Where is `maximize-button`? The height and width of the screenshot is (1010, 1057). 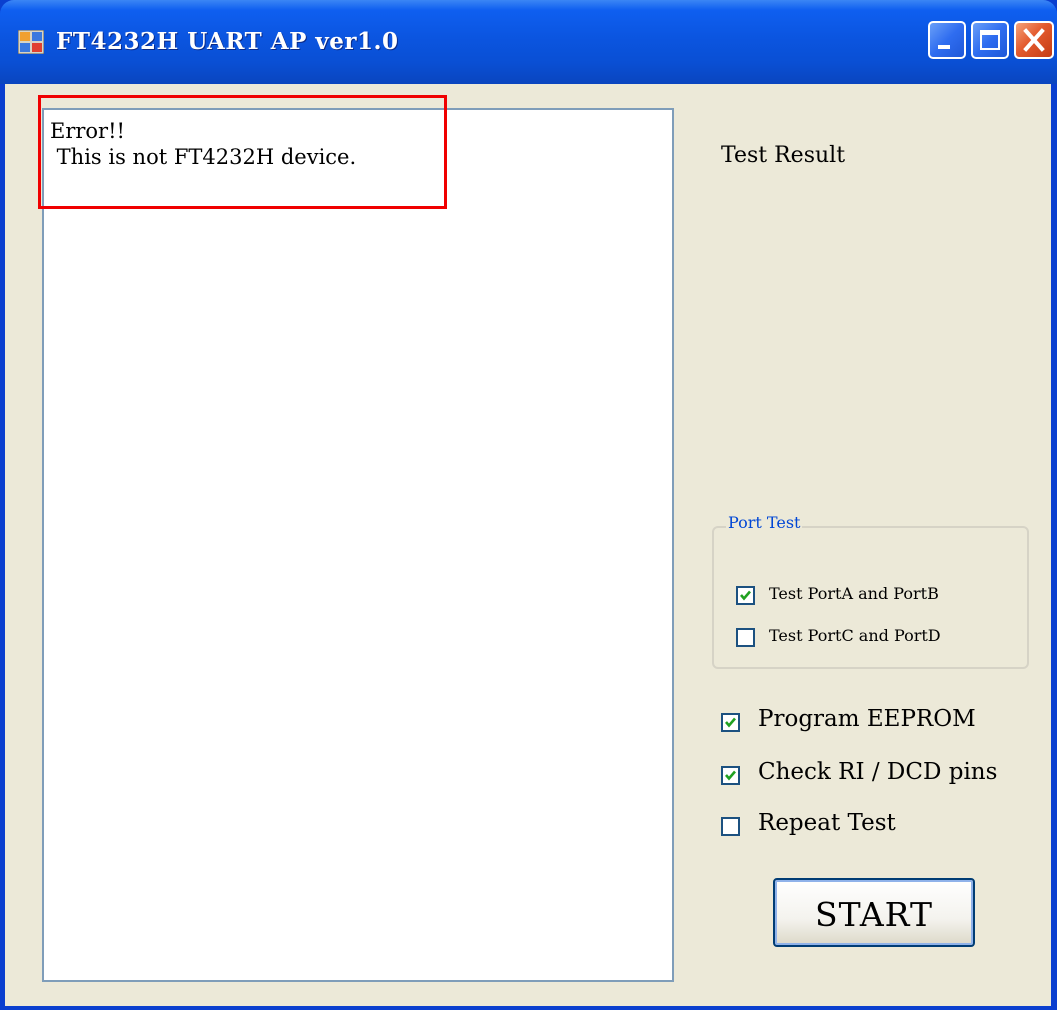 maximize-button is located at coordinates (990, 40).